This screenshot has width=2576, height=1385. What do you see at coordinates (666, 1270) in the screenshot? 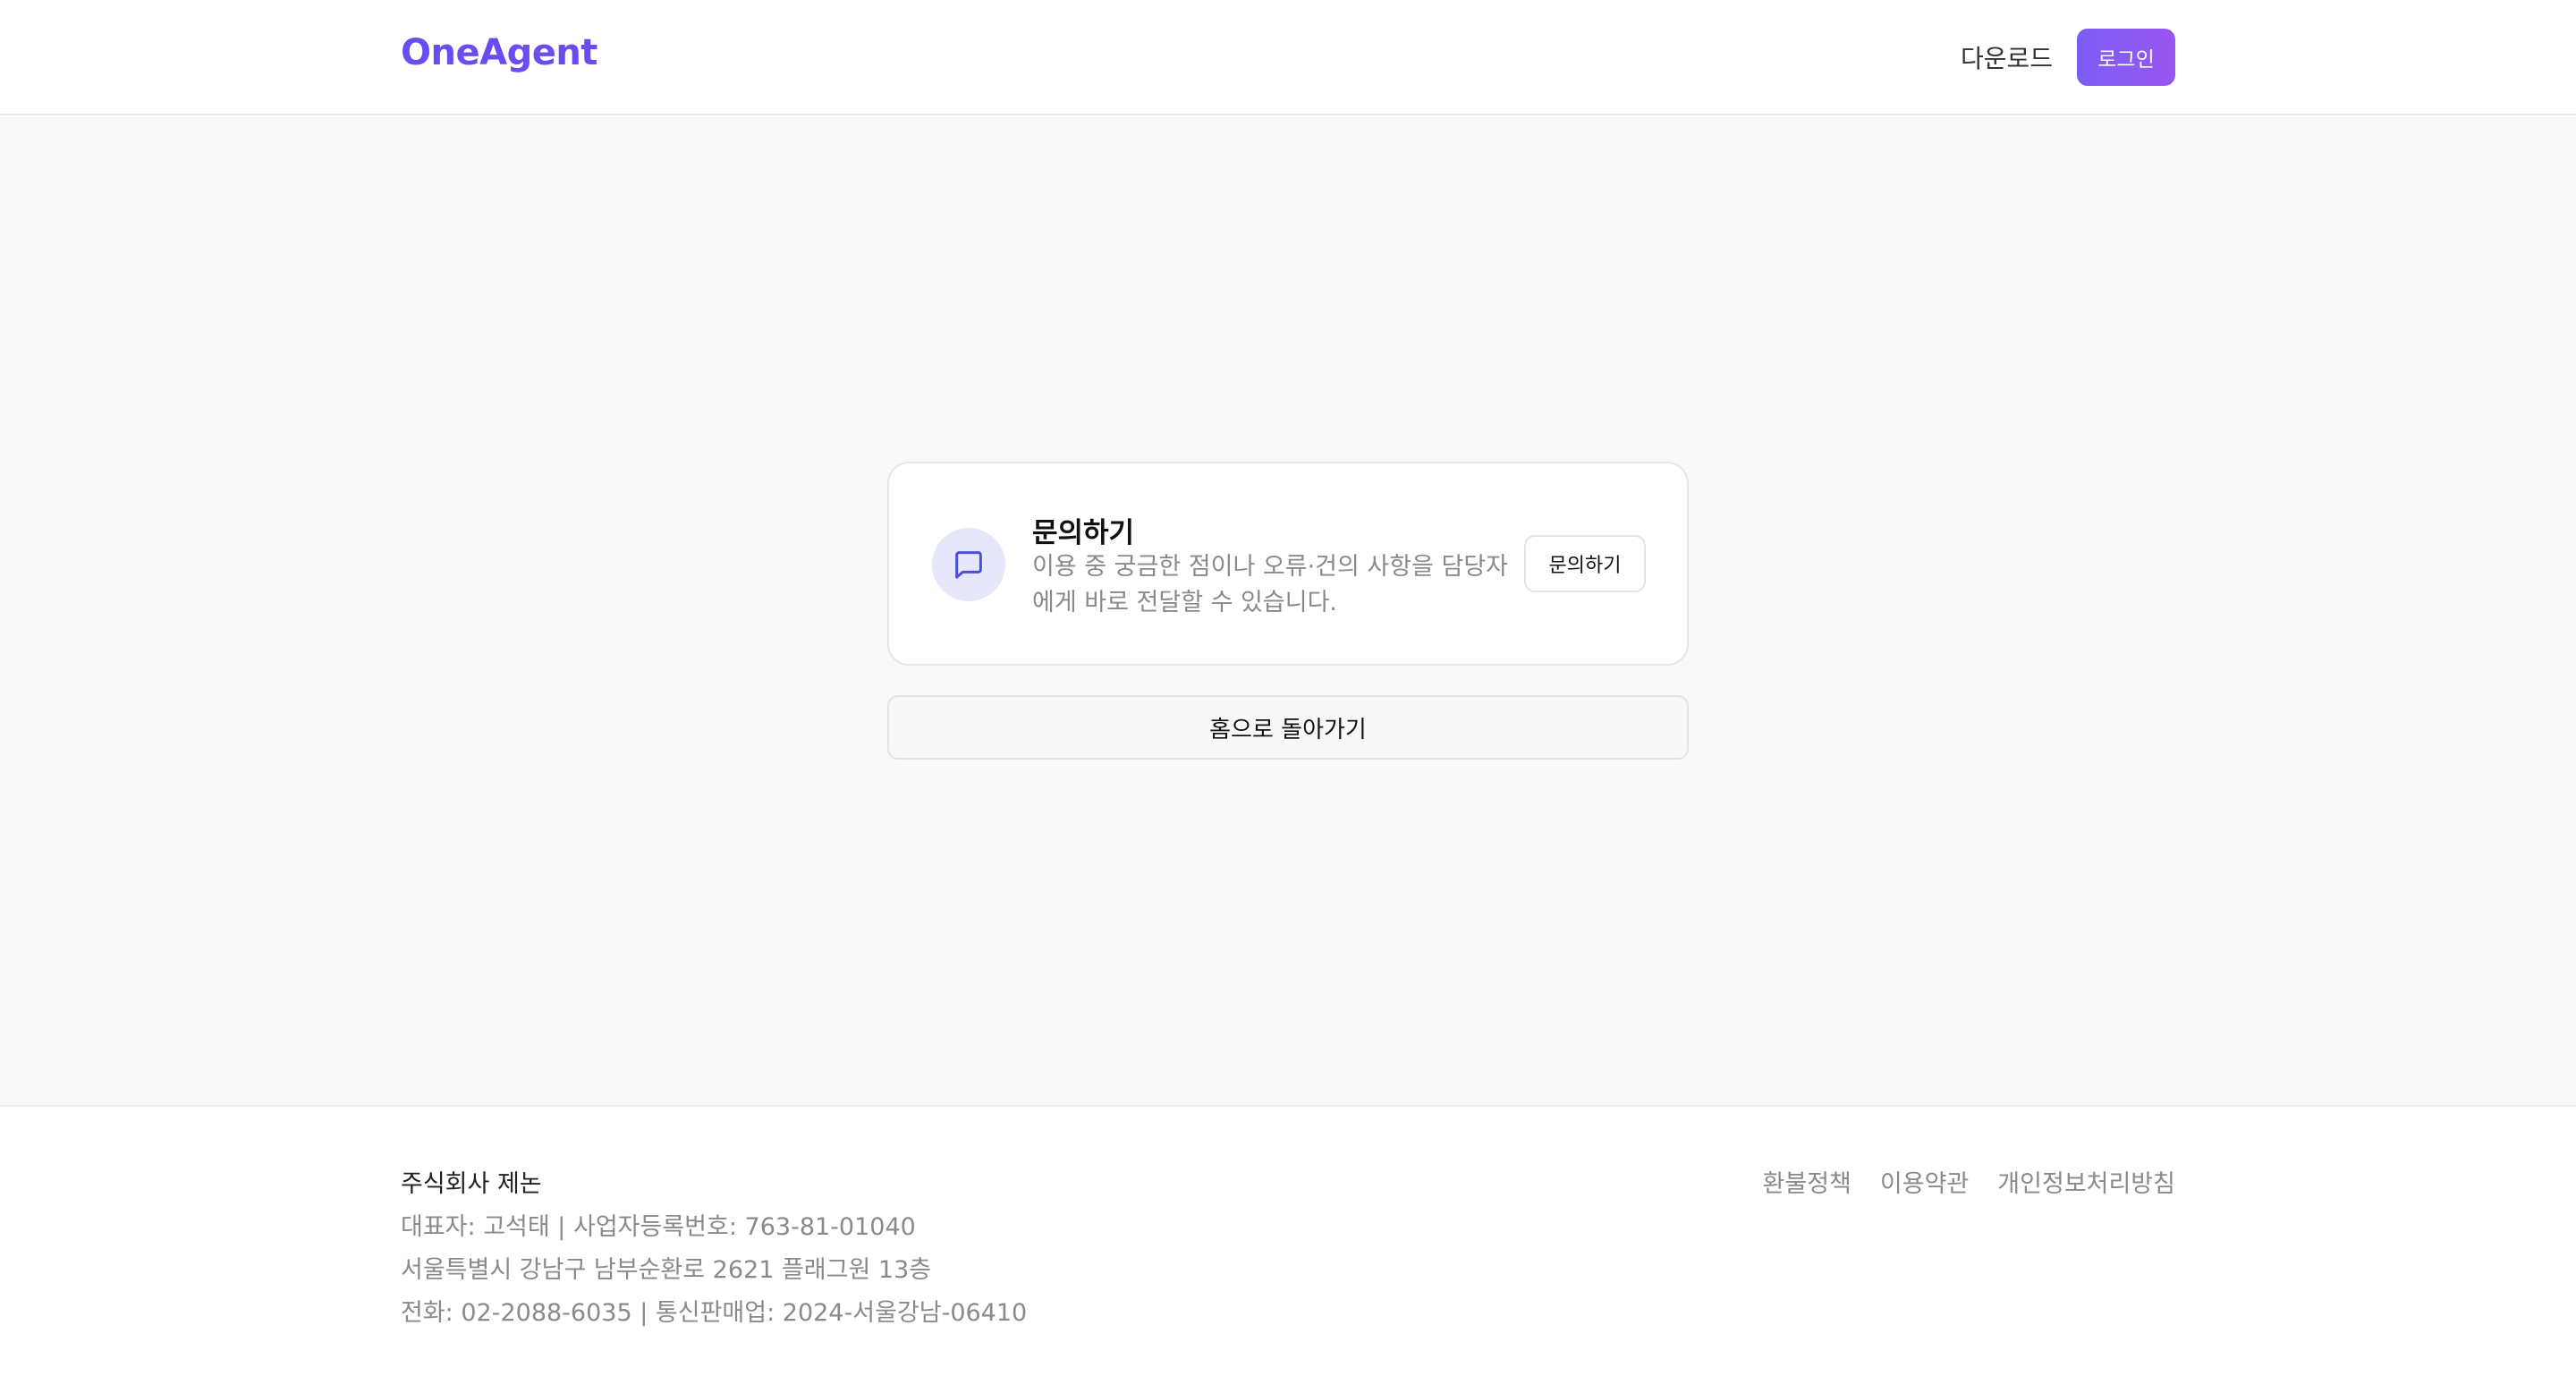
I see `company-address: 서울특별시 강남구 남부순환로 2621 플래그원 13층` at bounding box center [666, 1270].